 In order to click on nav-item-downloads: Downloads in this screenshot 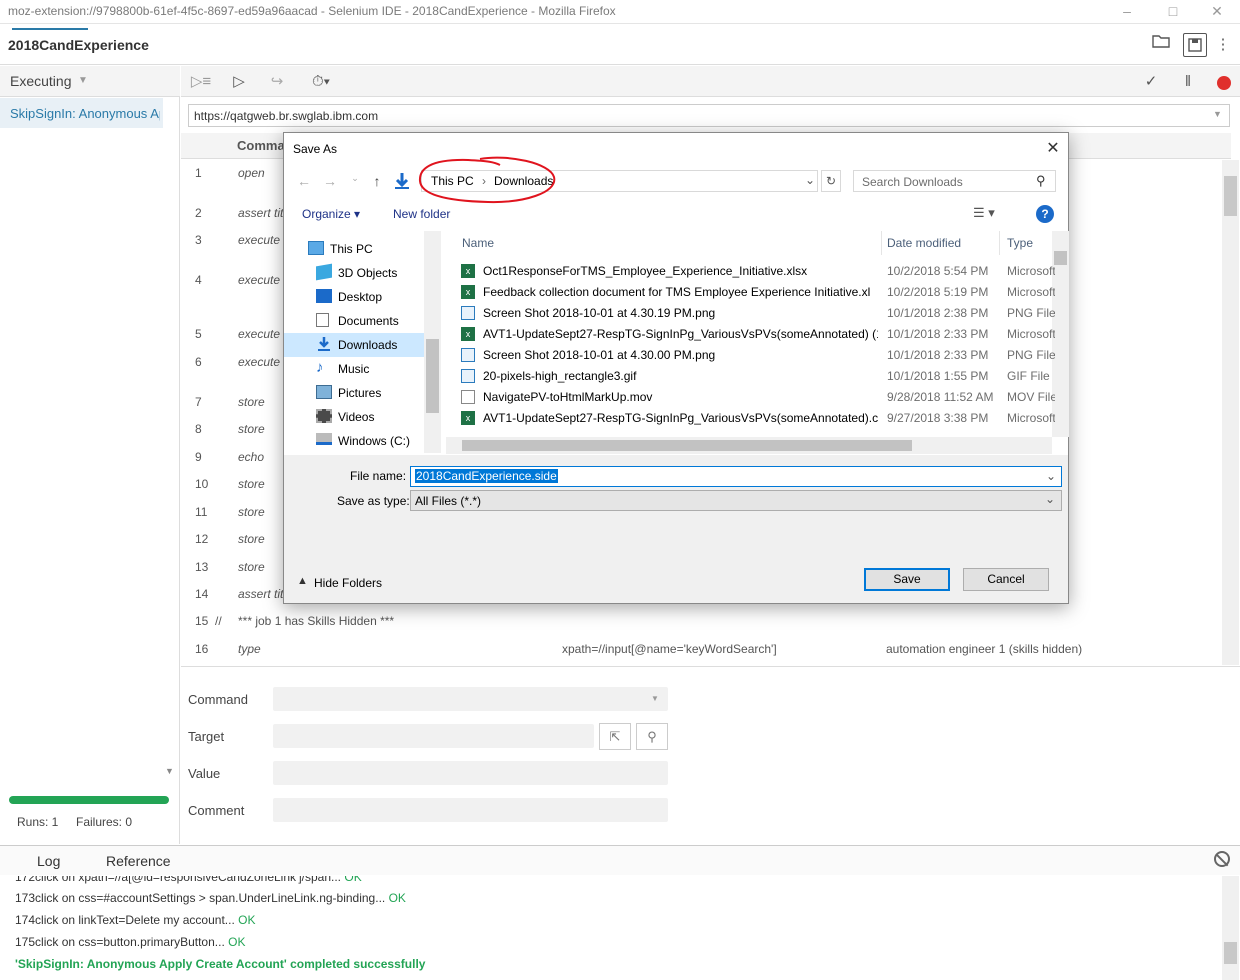, I will do `click(354, 345)`.